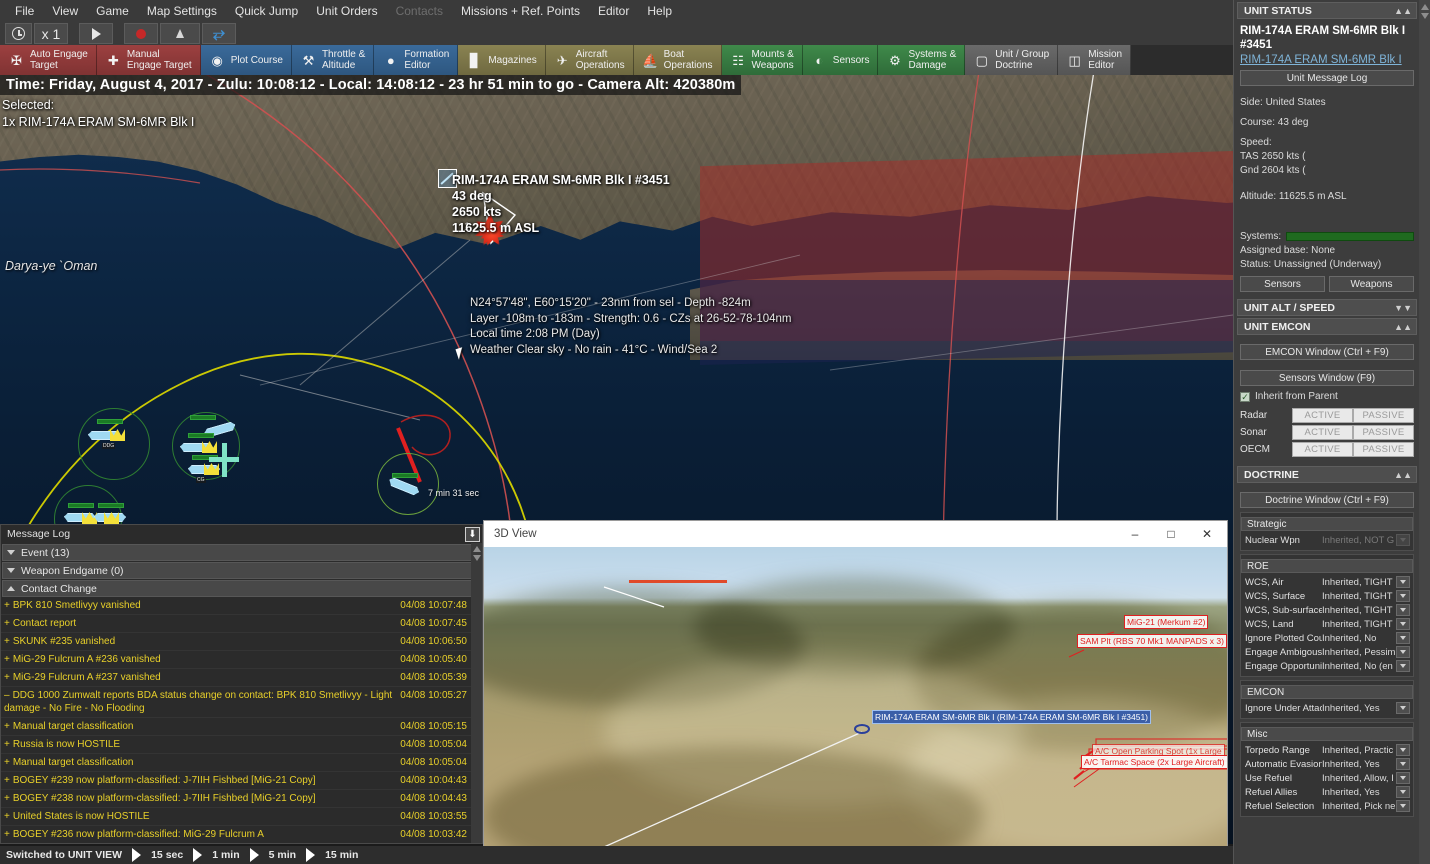 This screenshot has width=1430, height=864. Describe the element at coordinates (1327, 638) in the screenshot. I see `doctrine-row-ignore-plotted-course: Ignore Plotted Course Inherited, No` at that location.